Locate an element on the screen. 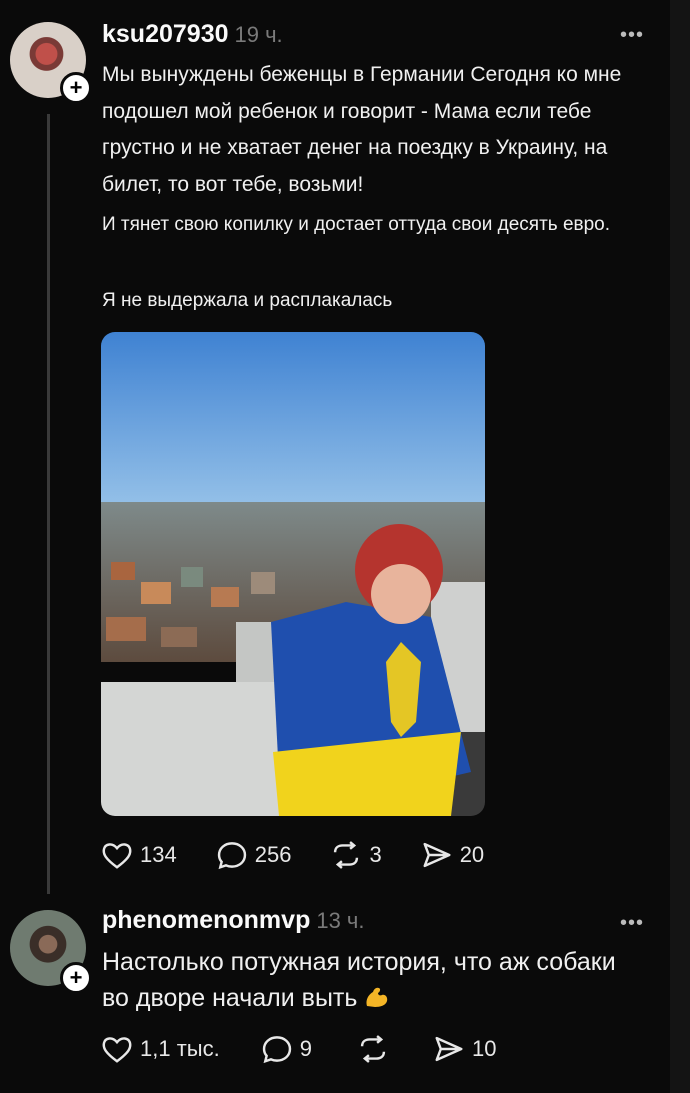 This screenshot has width=690, height=1093. comment-button: 9 is located at coordinates (286, 1049).